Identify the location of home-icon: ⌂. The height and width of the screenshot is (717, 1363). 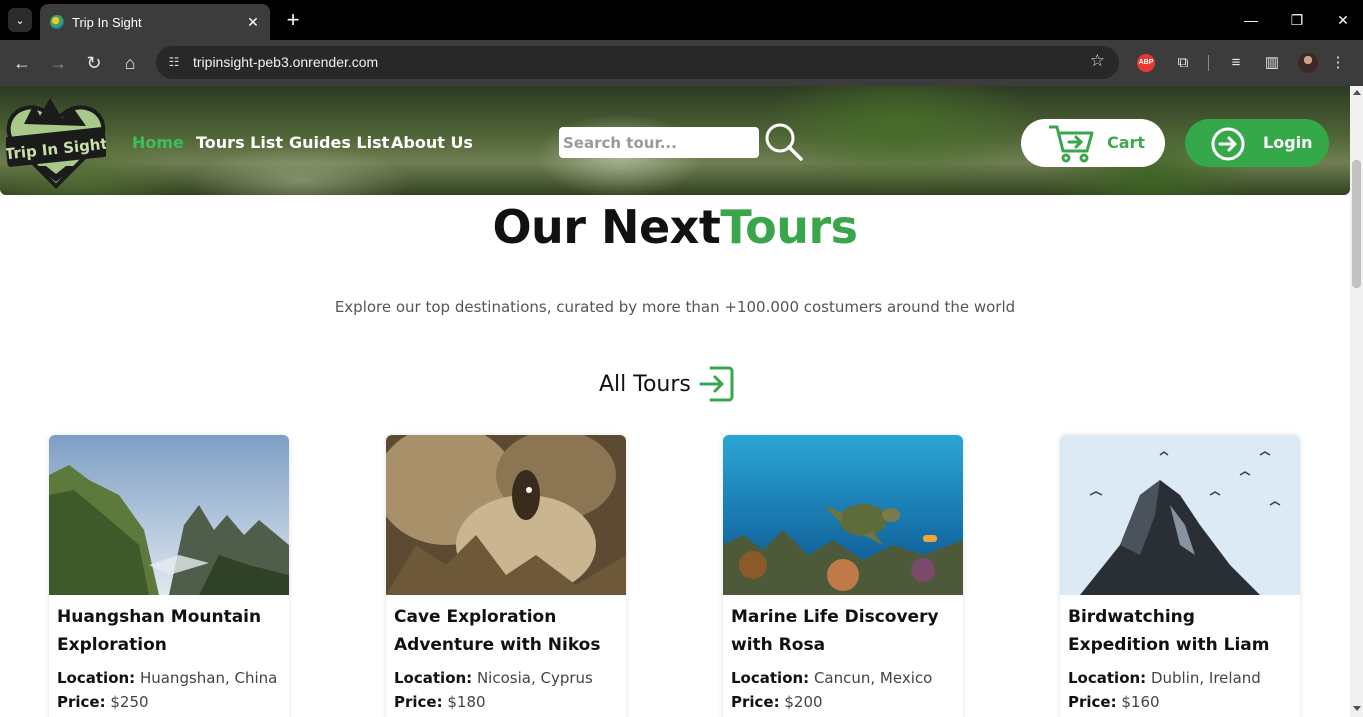
(130, 63).